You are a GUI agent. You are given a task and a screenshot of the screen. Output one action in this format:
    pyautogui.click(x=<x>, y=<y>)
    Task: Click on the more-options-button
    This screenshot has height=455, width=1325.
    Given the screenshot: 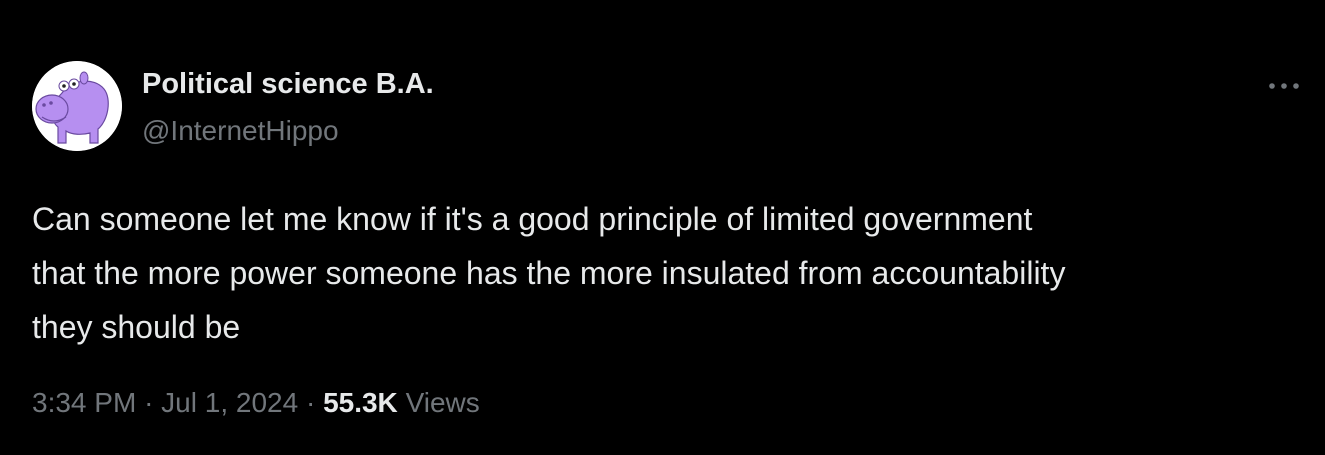 What is the action you would take?
    pyautogui.click(x=1284, y=86)
    